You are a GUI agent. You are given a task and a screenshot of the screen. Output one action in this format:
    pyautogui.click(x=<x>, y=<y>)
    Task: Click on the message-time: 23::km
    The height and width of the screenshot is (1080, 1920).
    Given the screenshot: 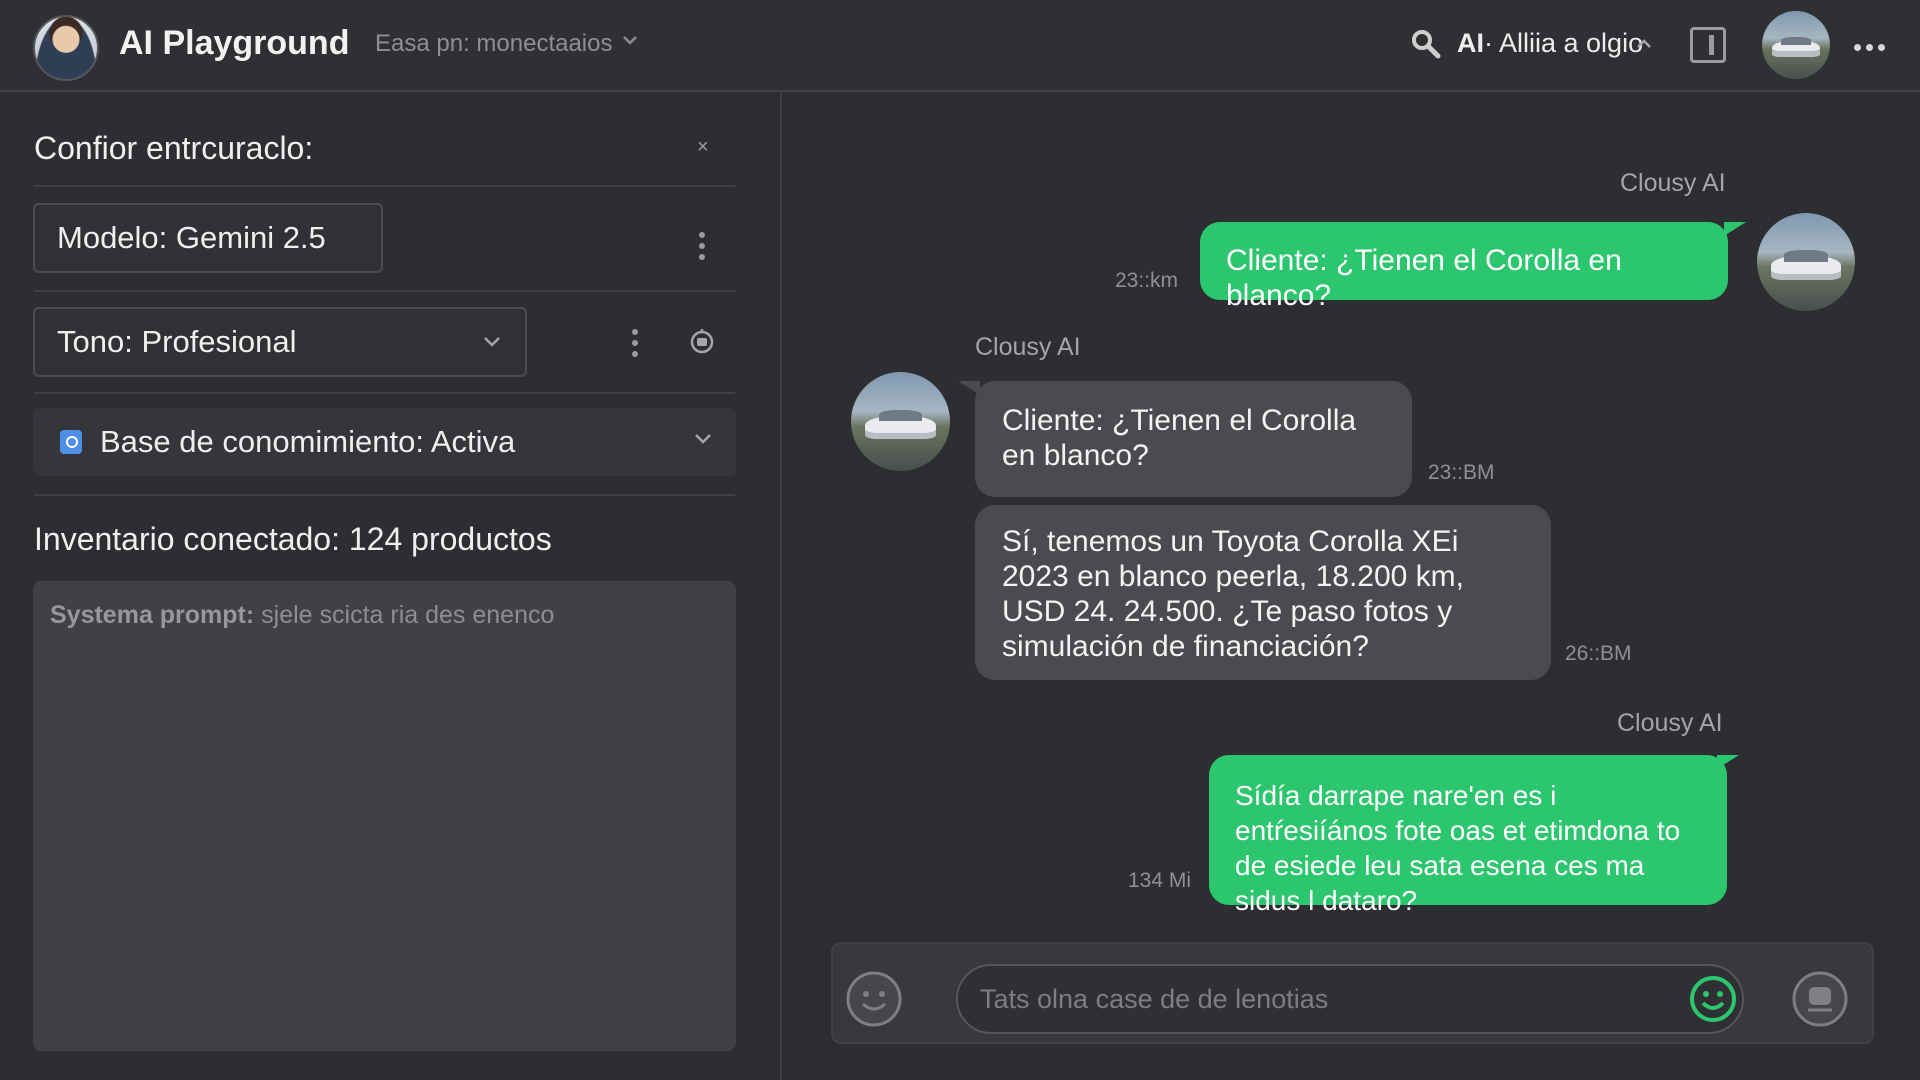 What is the action you would take?
    pyautogui.click(x=1147, y=280)
    